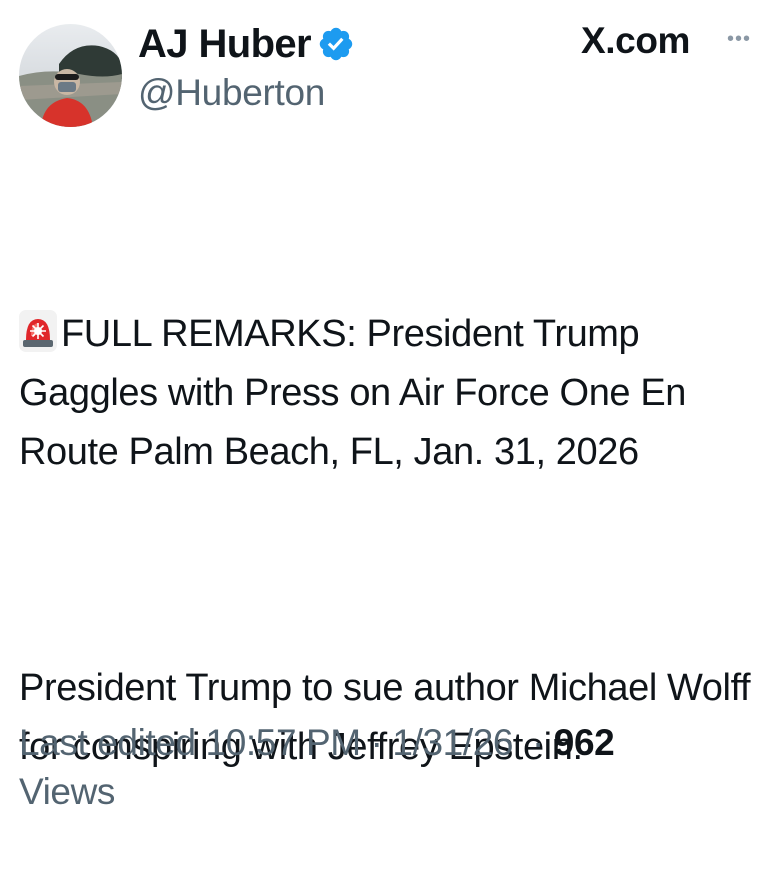 The image size is (774, 895). I want to click on verified-badge-icon, so click(336, 44).